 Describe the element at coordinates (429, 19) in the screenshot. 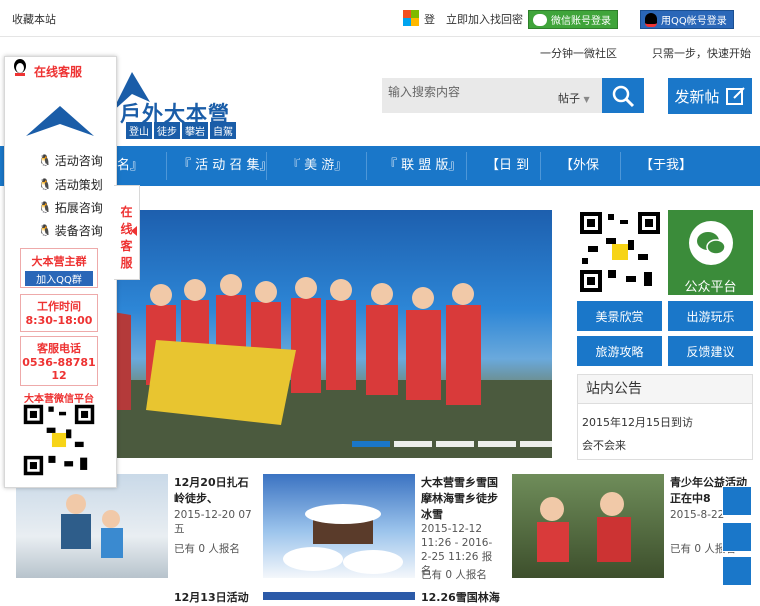

I see `login-link: 登` at that location.